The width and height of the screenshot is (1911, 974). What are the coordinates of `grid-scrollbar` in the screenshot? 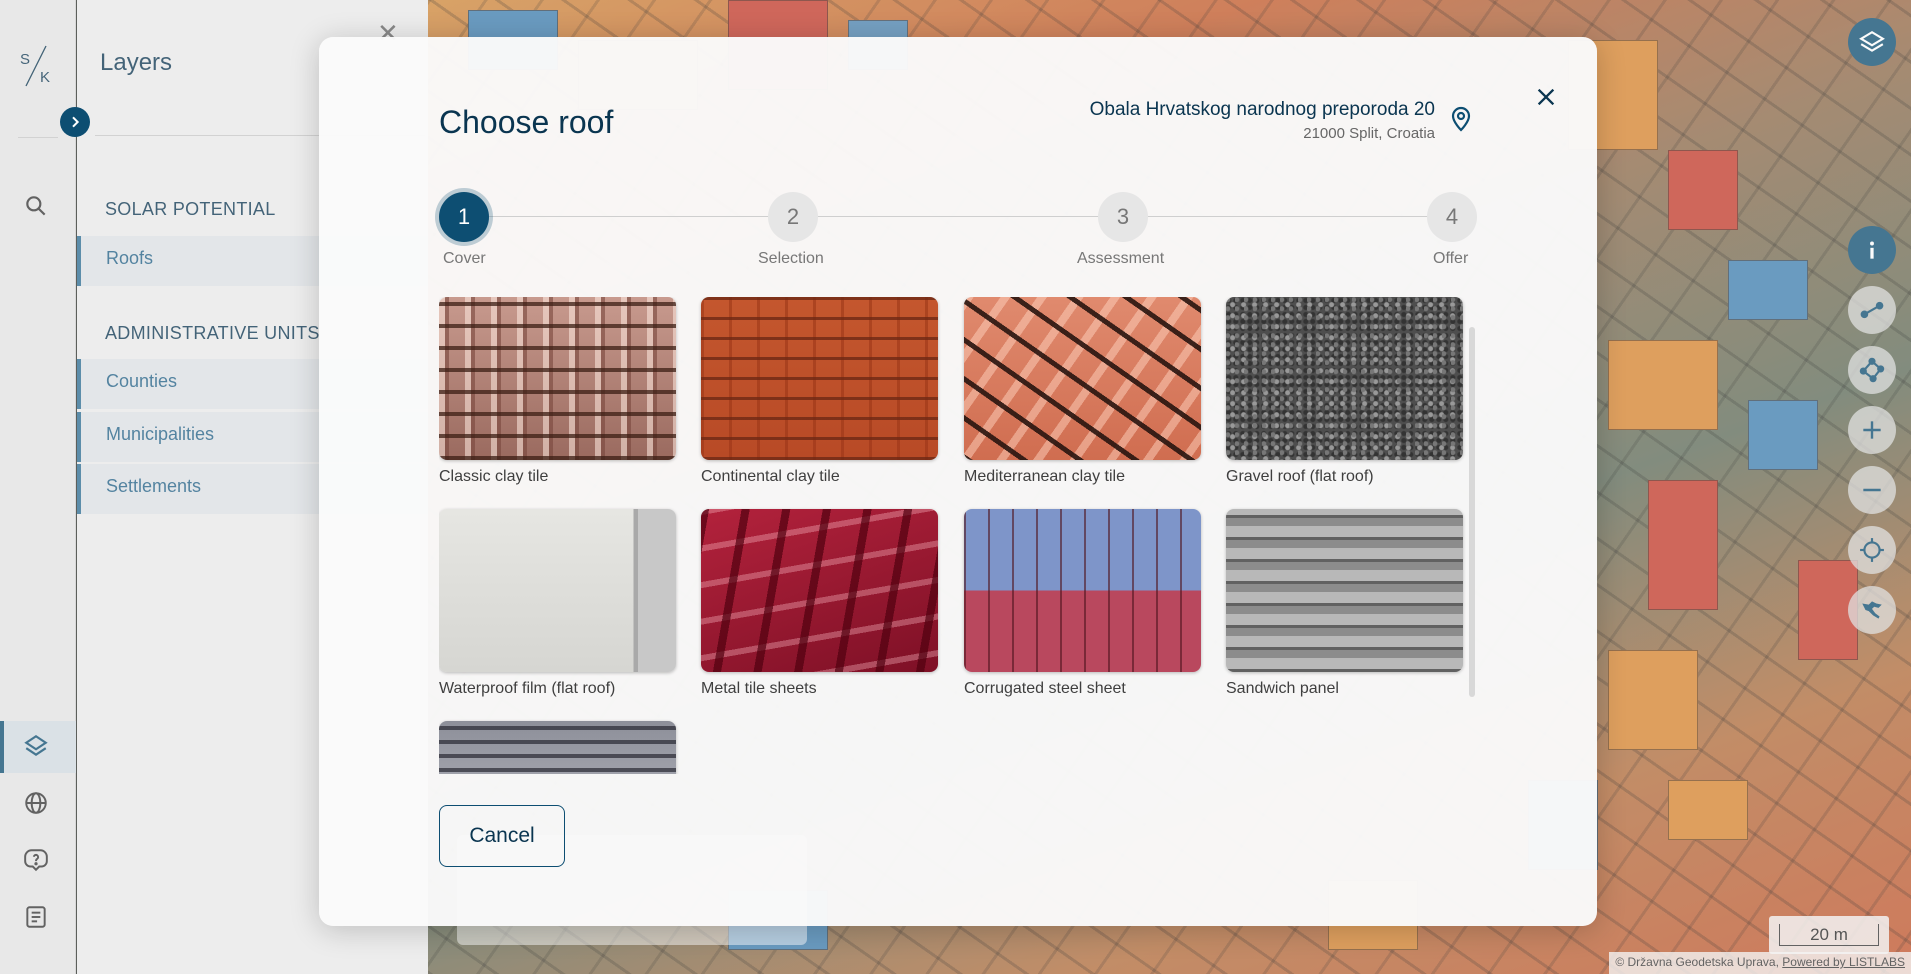 It's located at (1472, 512).